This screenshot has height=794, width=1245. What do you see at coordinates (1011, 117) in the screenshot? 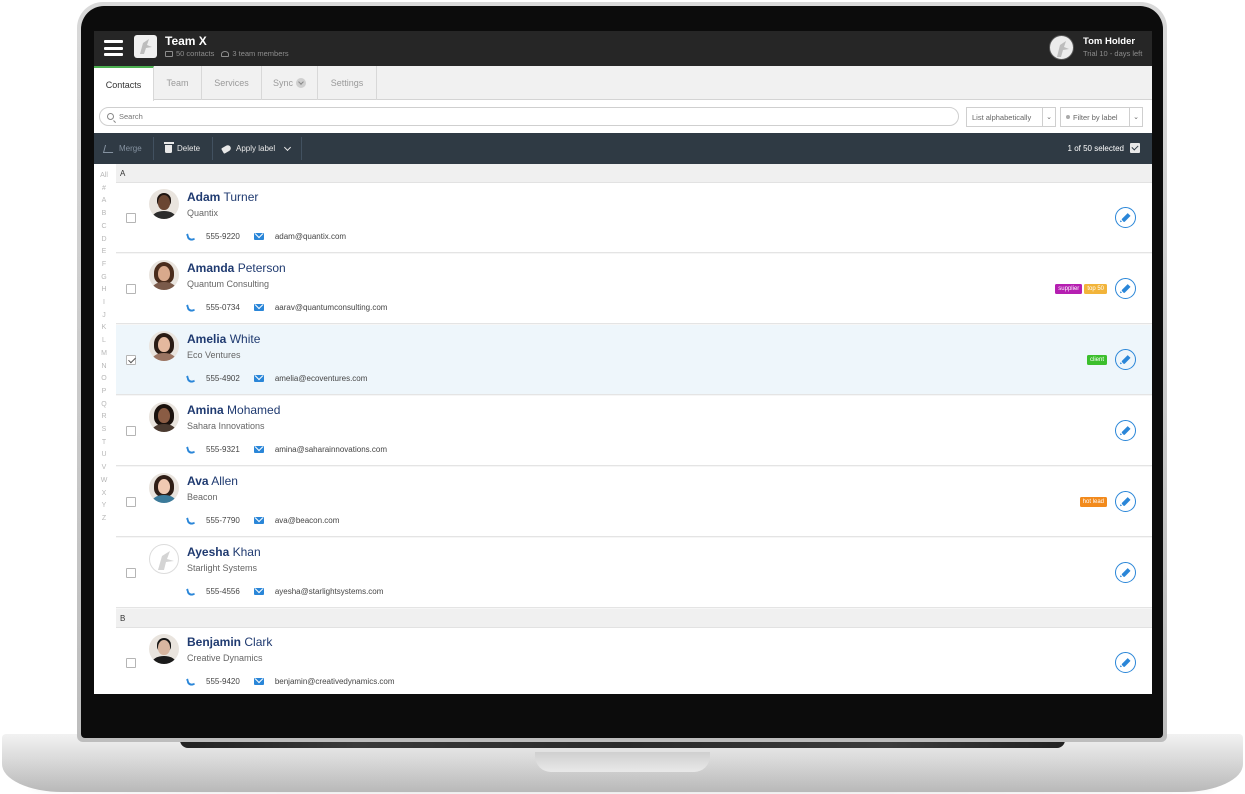
I see `sort-select: List alphabetically ⌄` at bounding box center [1011, 117].